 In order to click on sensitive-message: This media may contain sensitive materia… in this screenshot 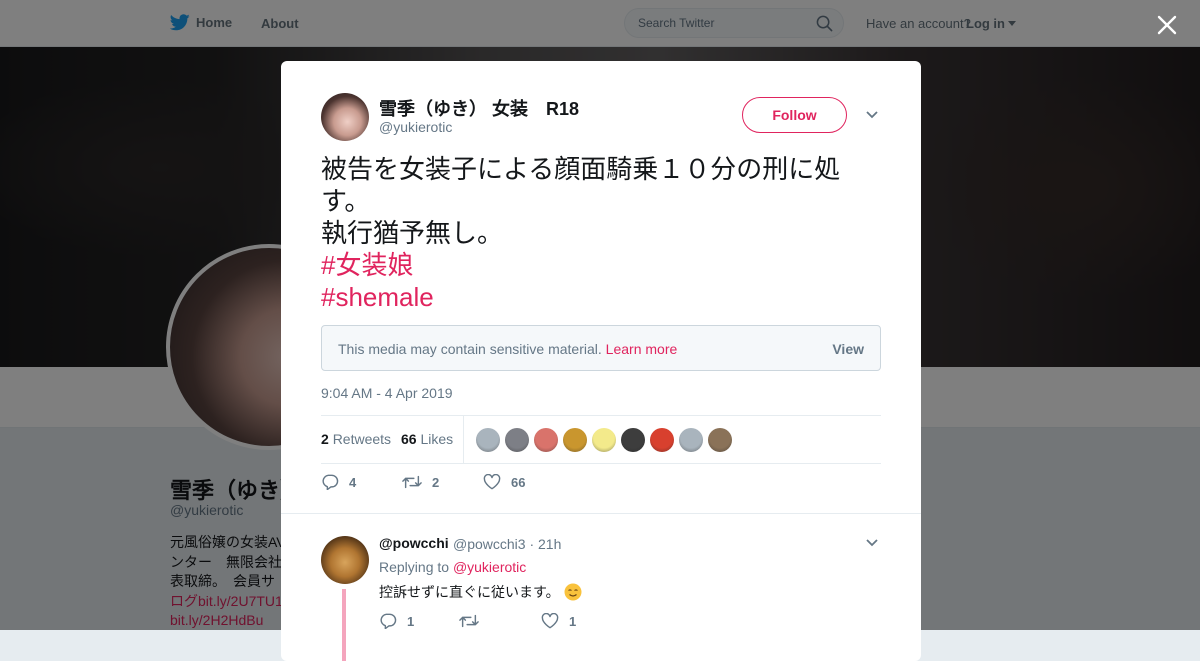, I will do `click(507, 349)`.